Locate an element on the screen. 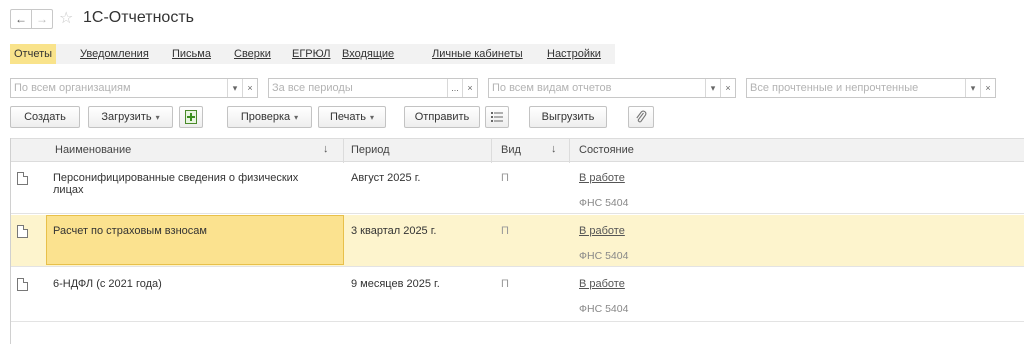 The image size is (1024, 344). tab-incoming: Входящие is located at coordinates (368, 54).